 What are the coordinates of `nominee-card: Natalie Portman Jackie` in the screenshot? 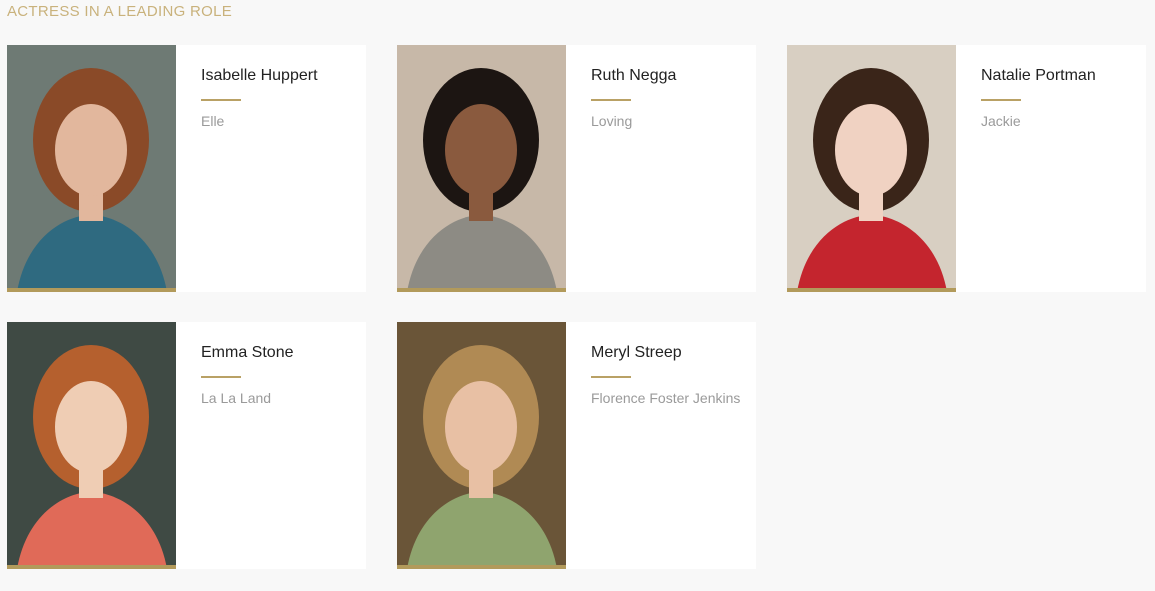 It's located at (966, 168).